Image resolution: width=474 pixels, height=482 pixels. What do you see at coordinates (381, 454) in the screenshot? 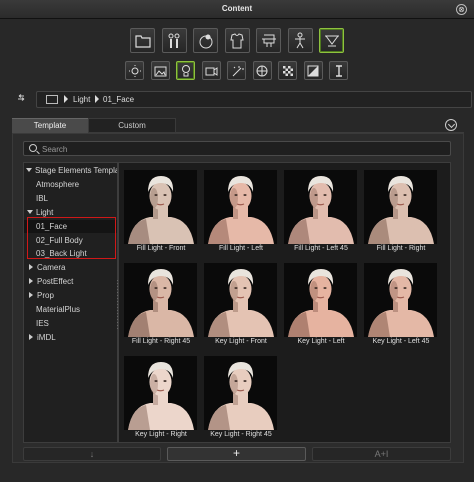
I see `apply-button: A+I` at bounding box center [381, 454].